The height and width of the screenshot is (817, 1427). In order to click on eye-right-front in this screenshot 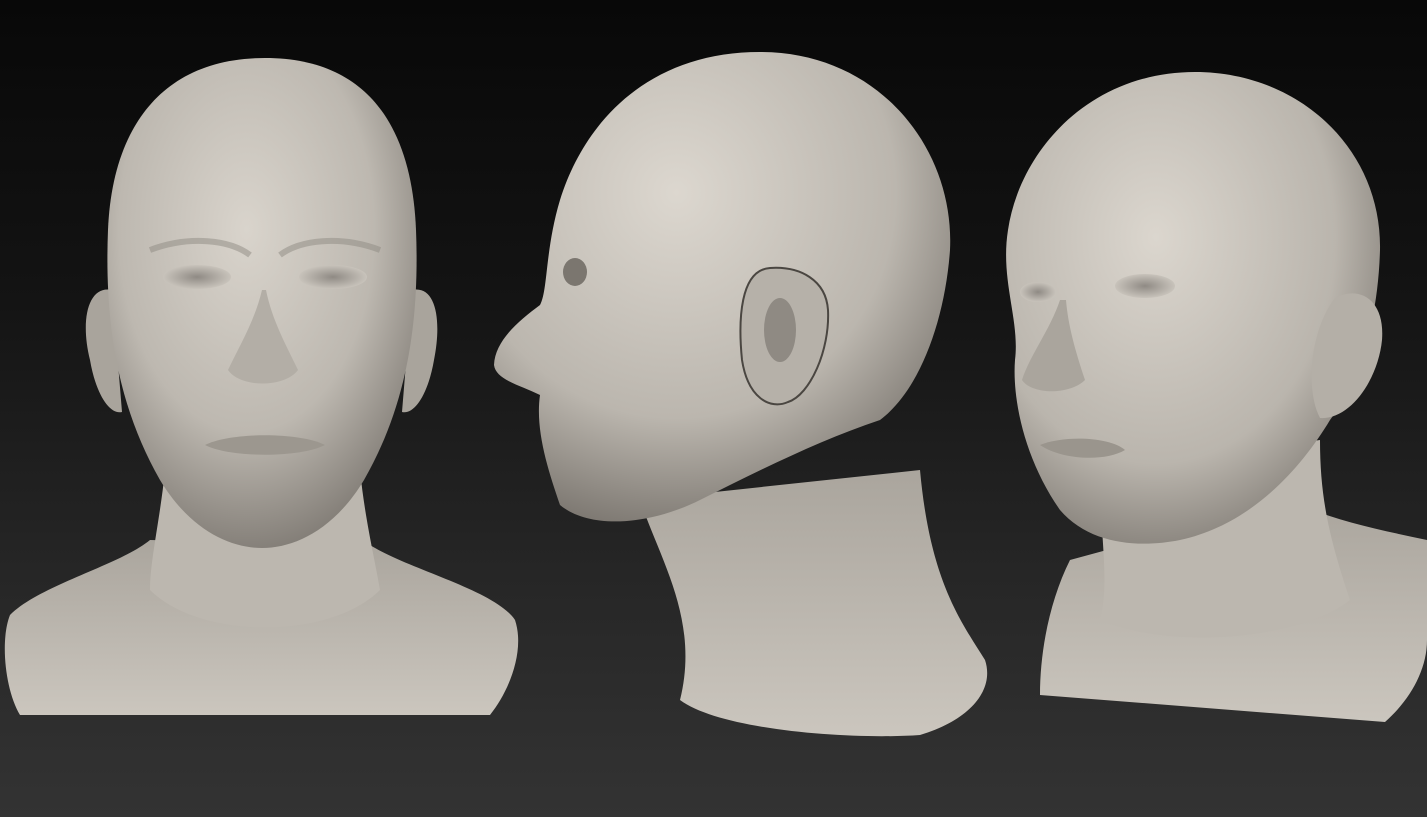, I will do `click(333, 277)`.